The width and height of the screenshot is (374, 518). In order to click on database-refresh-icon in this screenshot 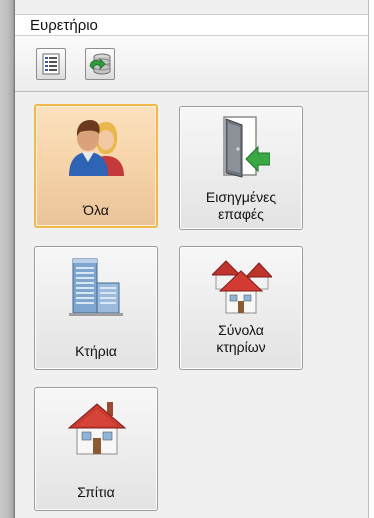, I will do `click(100, 64)`.